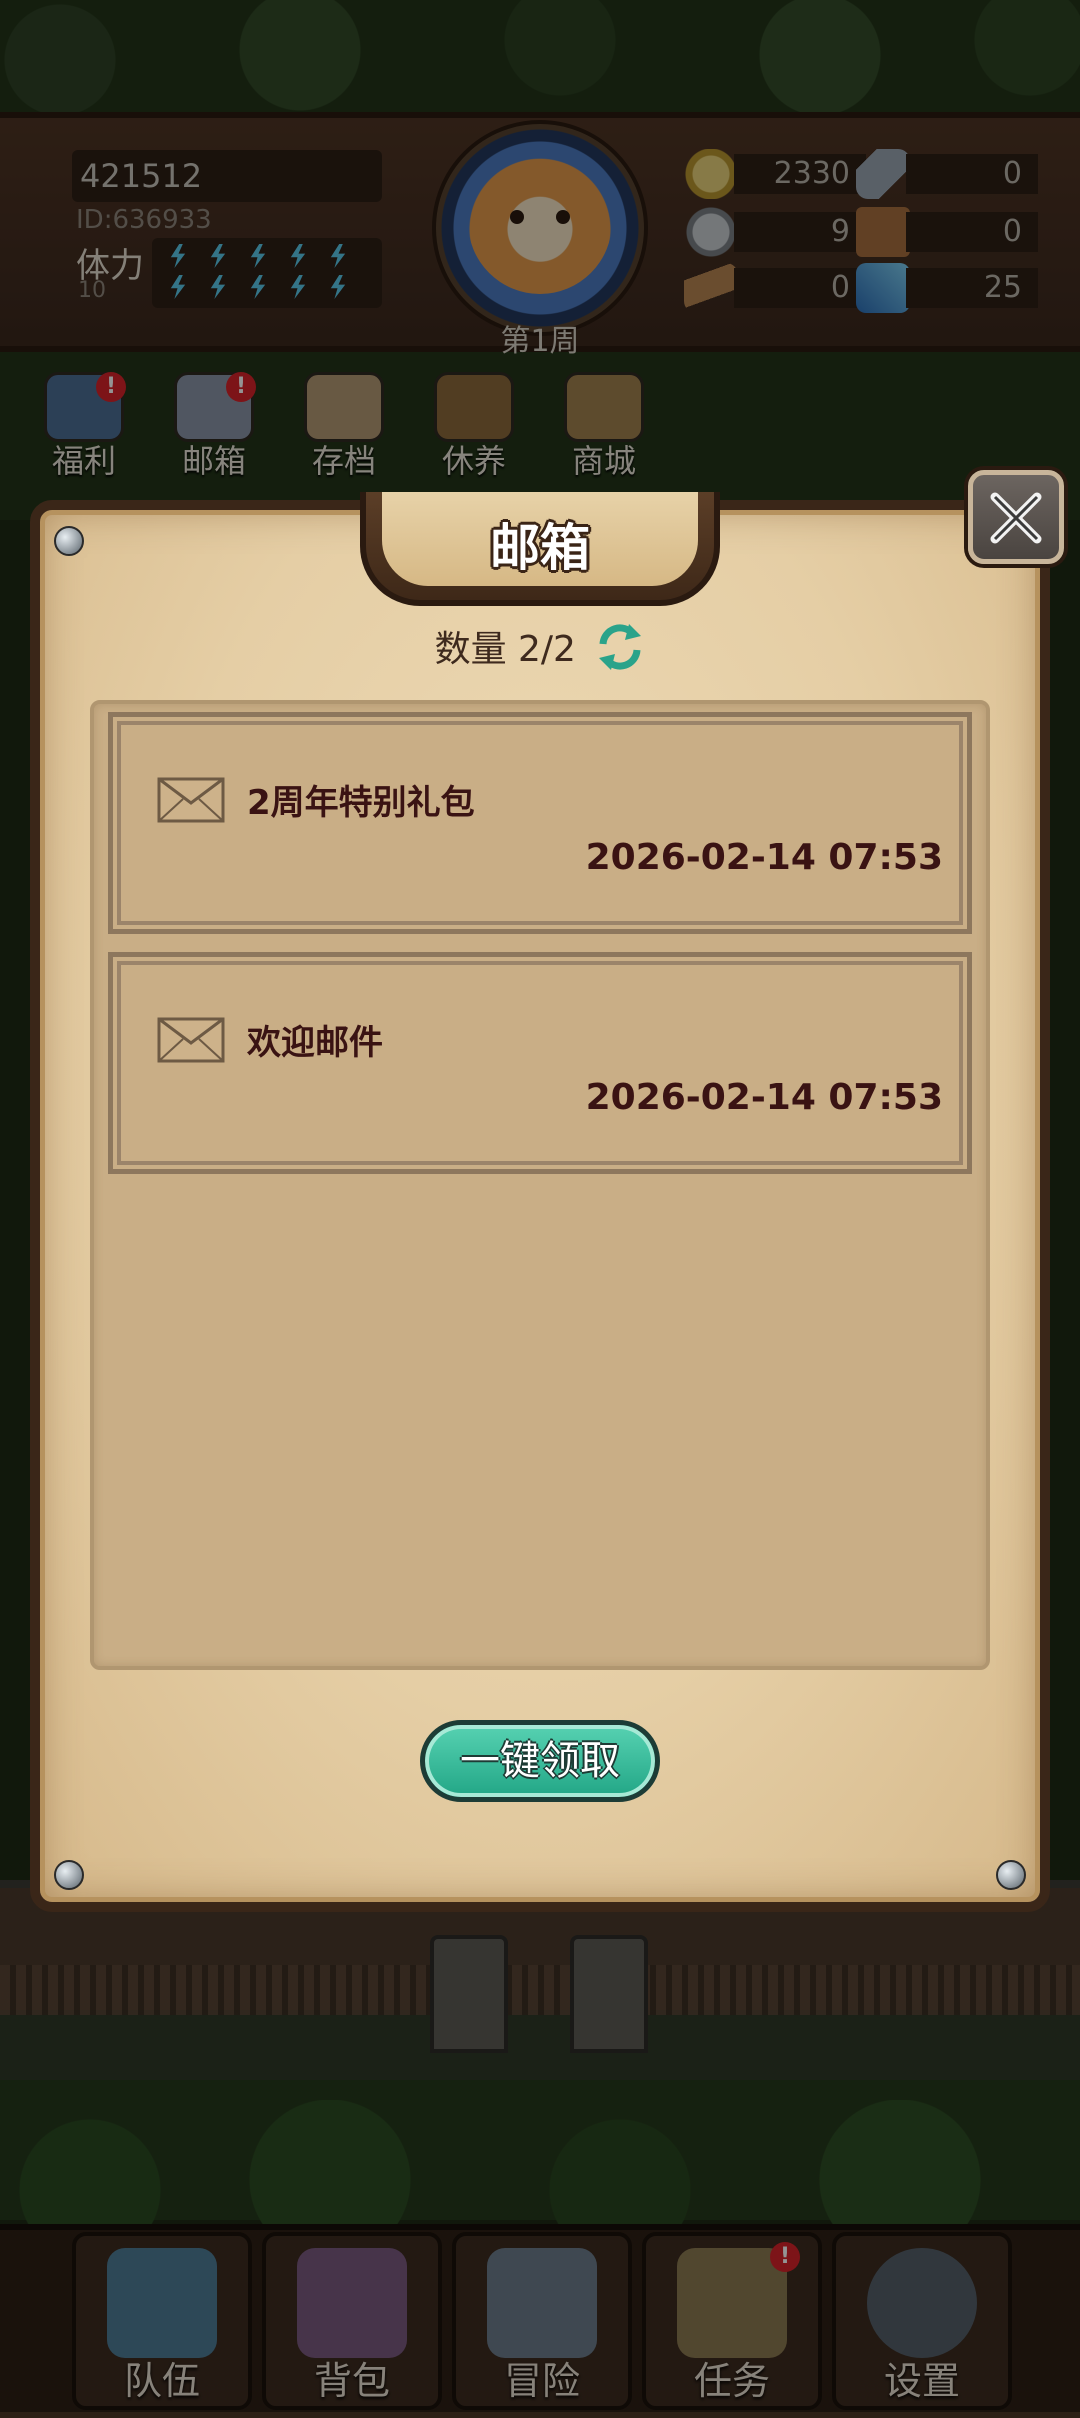 The width and height of the screenshot is (1080, 2418). I want to click on wood-log-icon, so click(711, 288).